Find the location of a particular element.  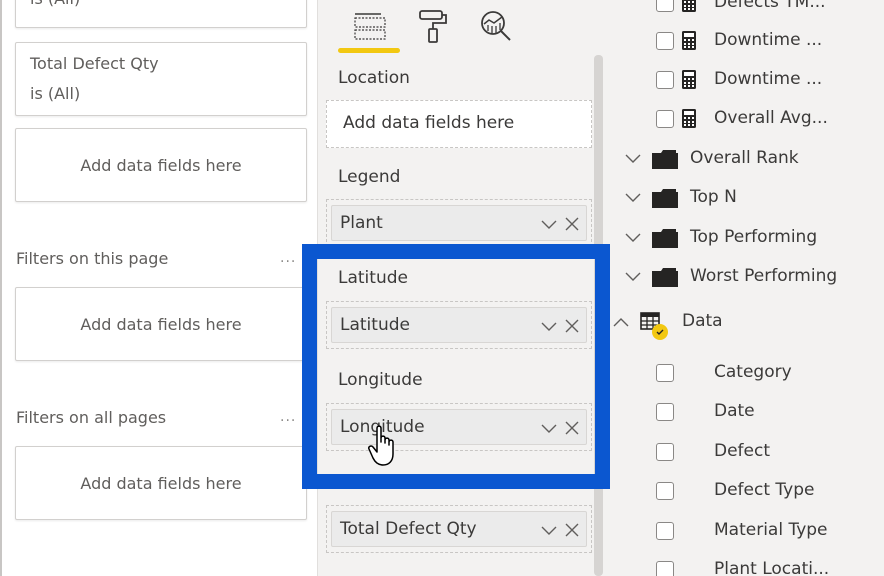

field-item: Category is located at coordinates (746, 374).